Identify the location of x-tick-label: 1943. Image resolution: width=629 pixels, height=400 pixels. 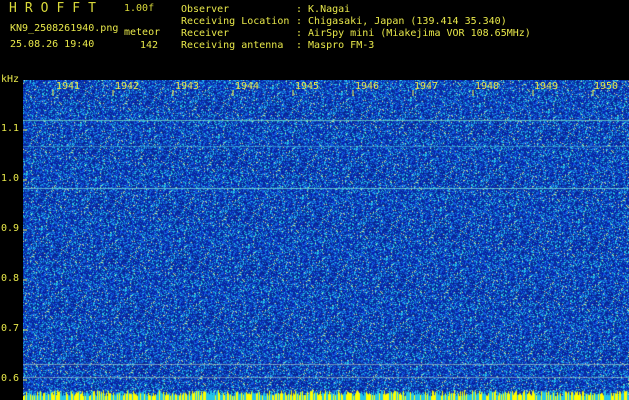
(187, 86).